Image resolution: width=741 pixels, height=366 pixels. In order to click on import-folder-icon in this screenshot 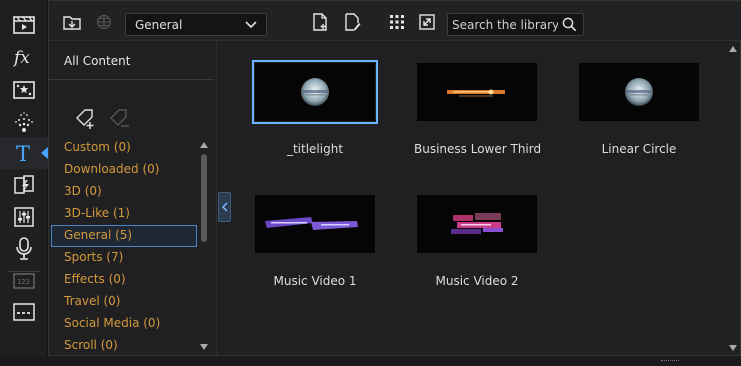, I will do `click(72, 23)`.